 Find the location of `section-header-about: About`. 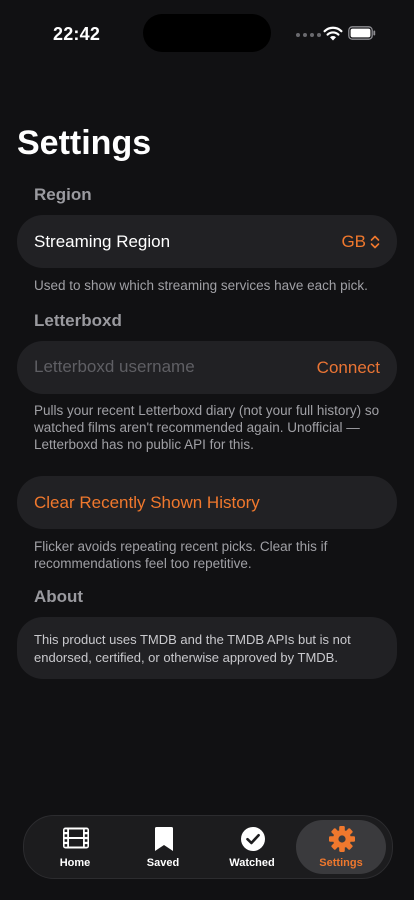

section-header-about: About is located at coordinates (59, 596).